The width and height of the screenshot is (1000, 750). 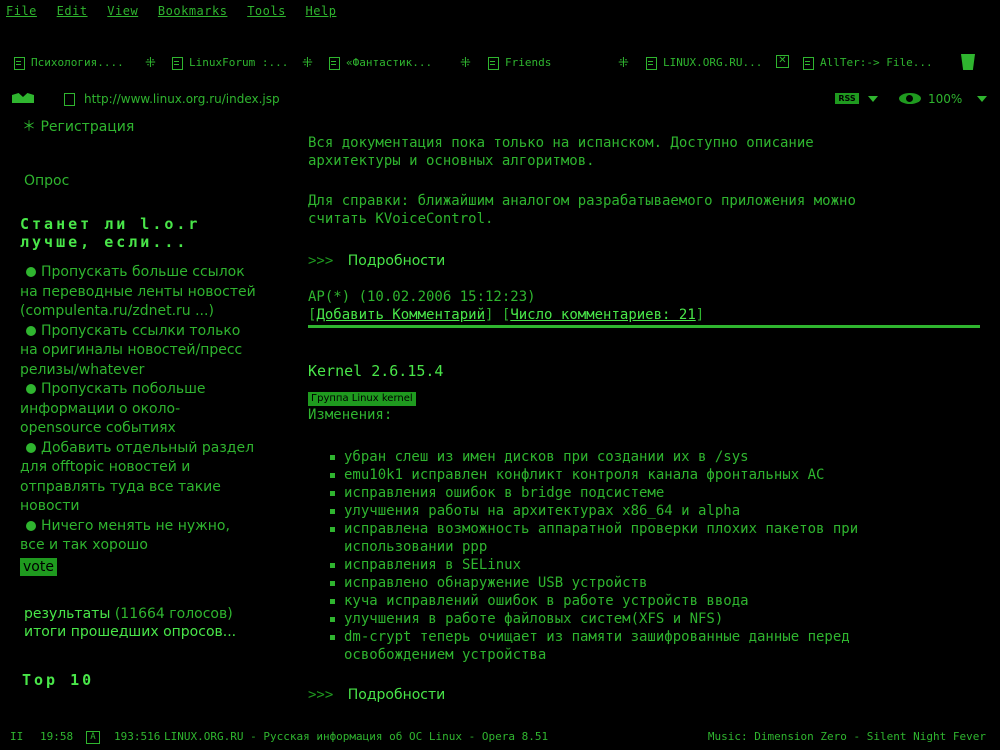 I want to click on poll-title: Опрос, so click(x=47, y=180).